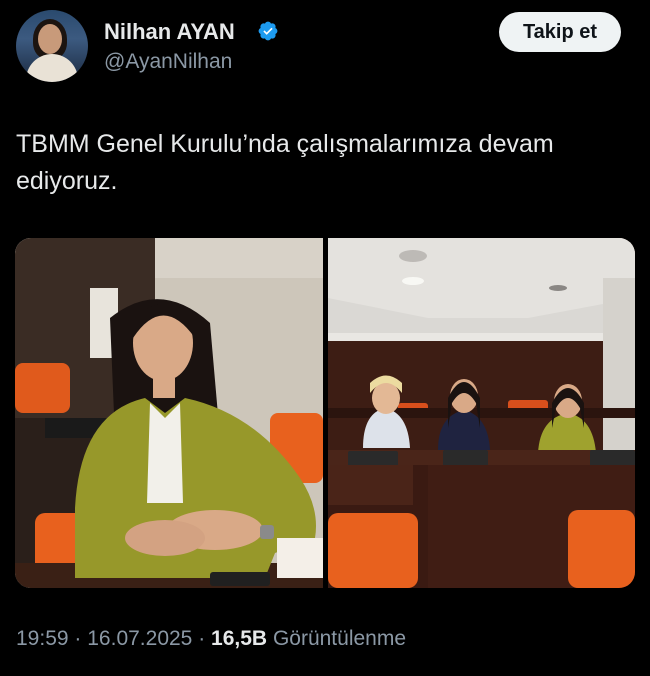  I want to click on author-handle: @AyanNilhan, so click(168, 62).